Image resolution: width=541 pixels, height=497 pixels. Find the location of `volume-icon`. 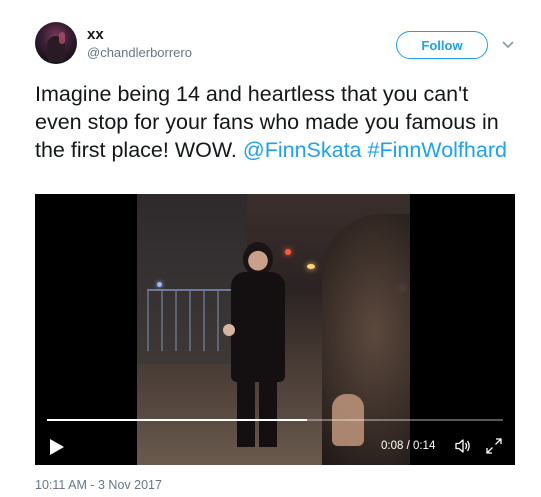

volume-icon is located at coordinates (463, 446).